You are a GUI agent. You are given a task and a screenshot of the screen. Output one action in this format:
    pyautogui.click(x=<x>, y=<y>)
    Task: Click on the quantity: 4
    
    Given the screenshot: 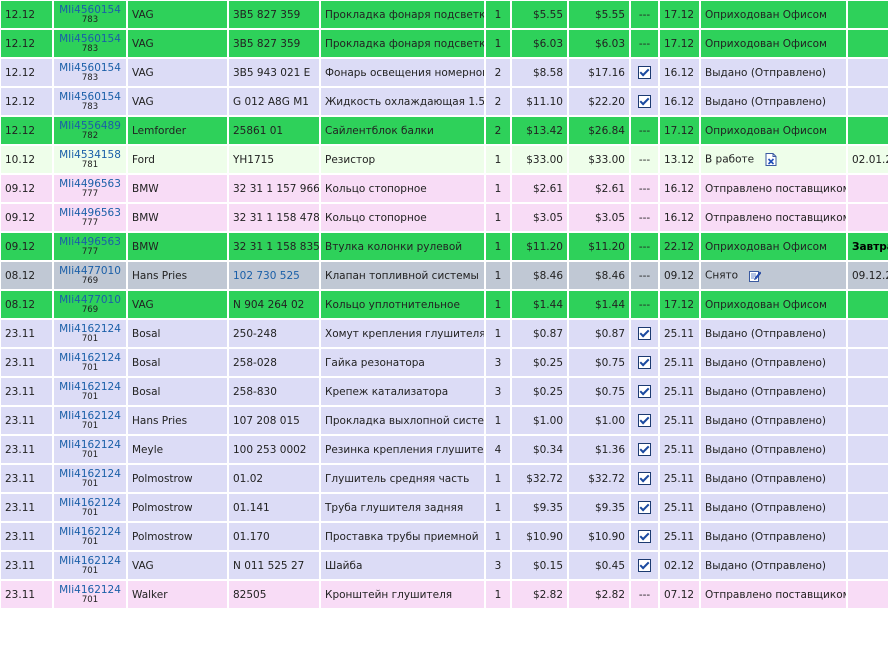 What is the action you would take?
    pyautogui.click(x=498, y=449)
    